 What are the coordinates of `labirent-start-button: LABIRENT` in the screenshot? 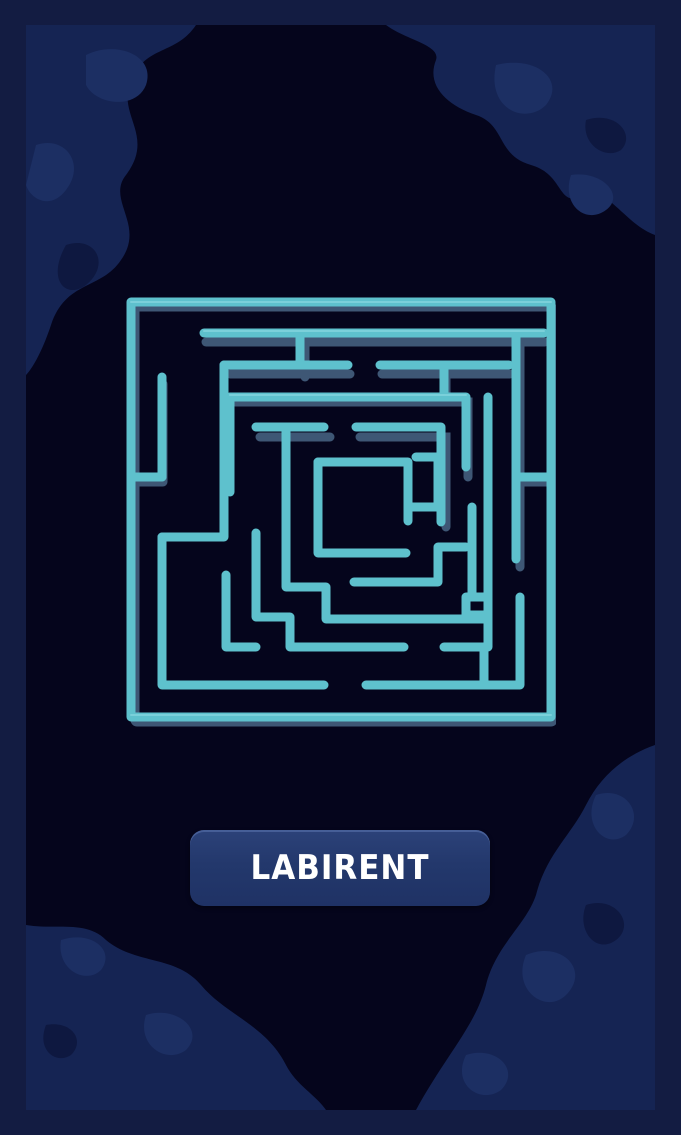 It's located at (340, 868).